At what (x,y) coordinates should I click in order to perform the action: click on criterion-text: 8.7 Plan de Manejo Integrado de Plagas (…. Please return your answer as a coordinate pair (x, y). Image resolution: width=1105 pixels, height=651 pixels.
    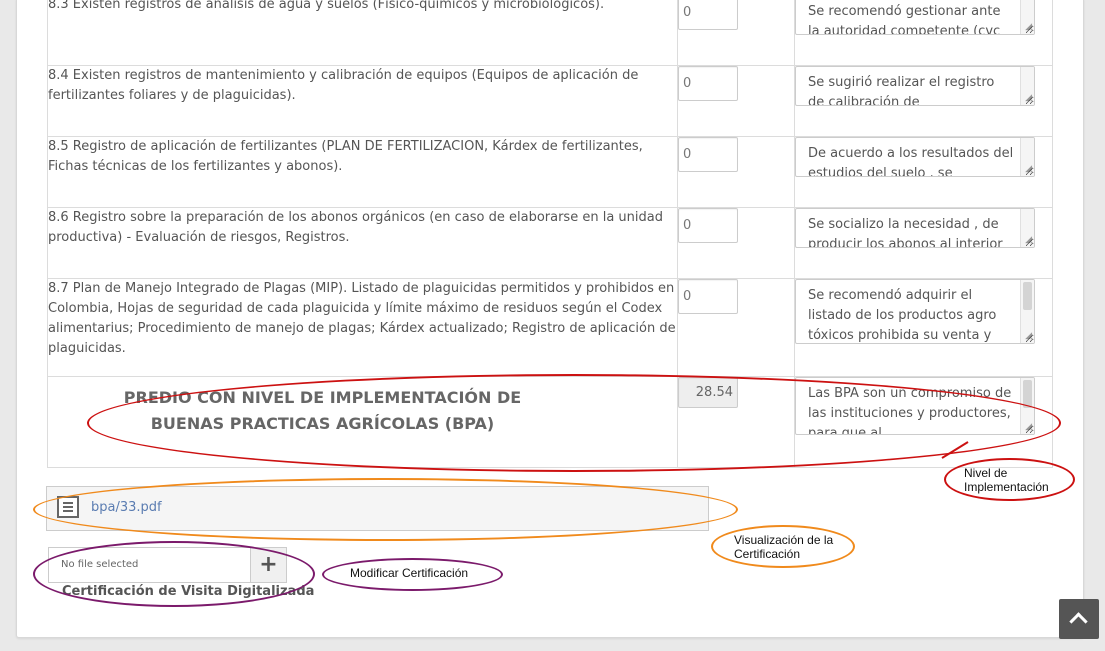
    Looking at the image, I should click on (362, 327).